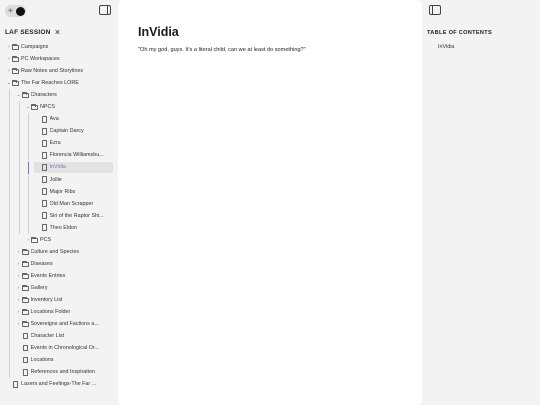  I want to click on tree-item-label: InVidia, so click(57, 167).